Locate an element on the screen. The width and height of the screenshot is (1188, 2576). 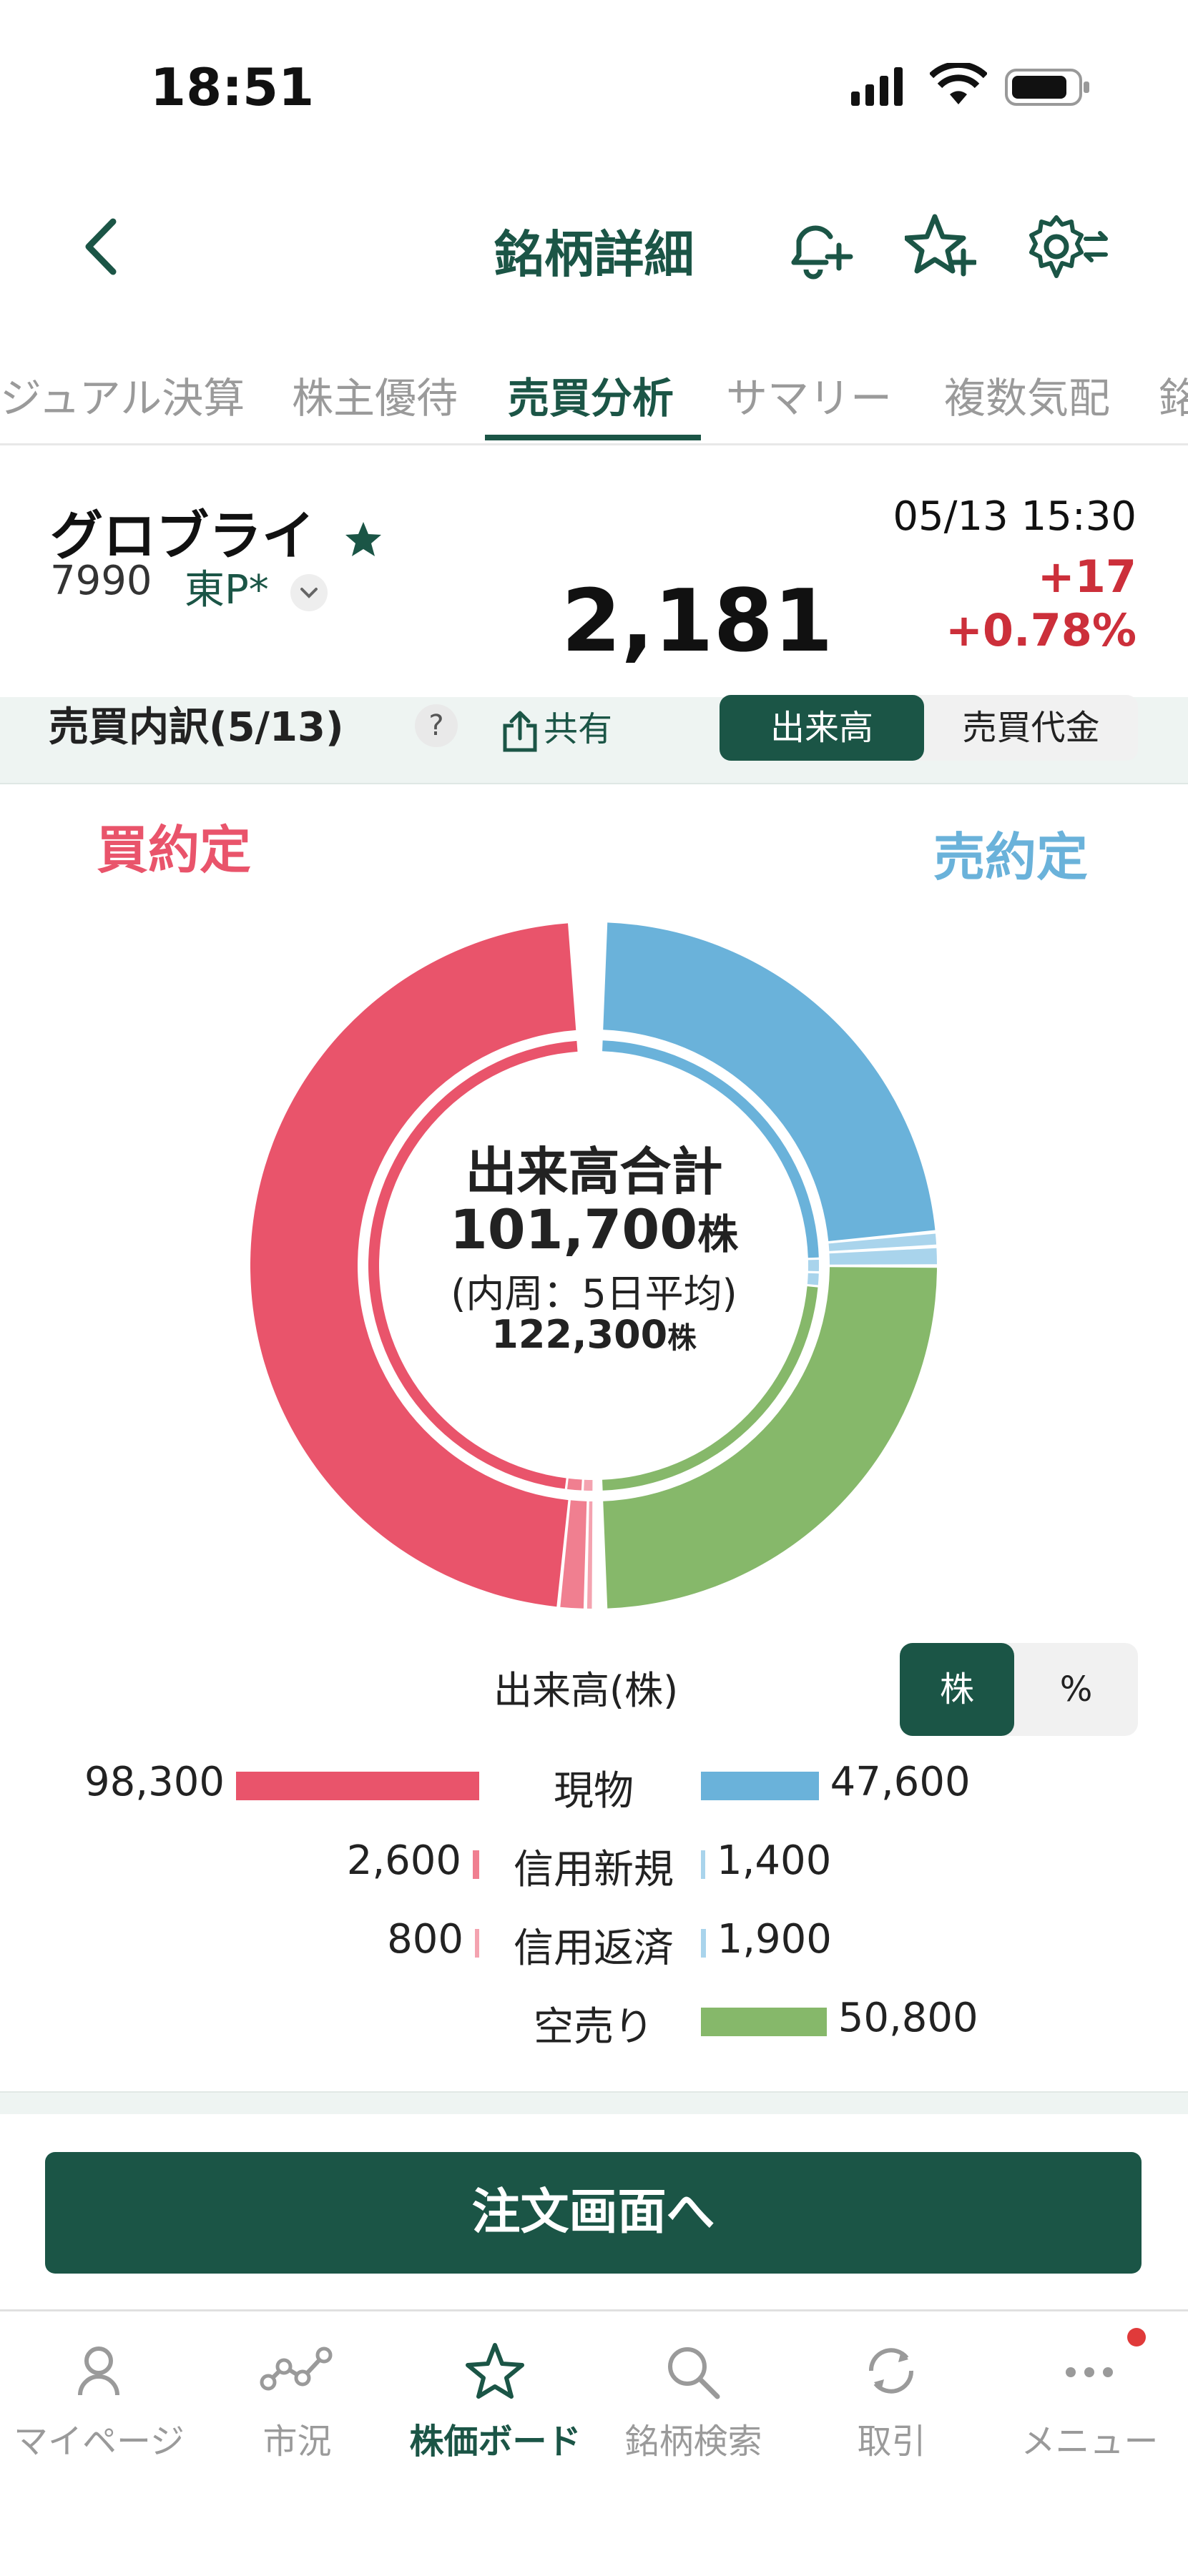
wifi-icon is located at coordinates (958, 83).